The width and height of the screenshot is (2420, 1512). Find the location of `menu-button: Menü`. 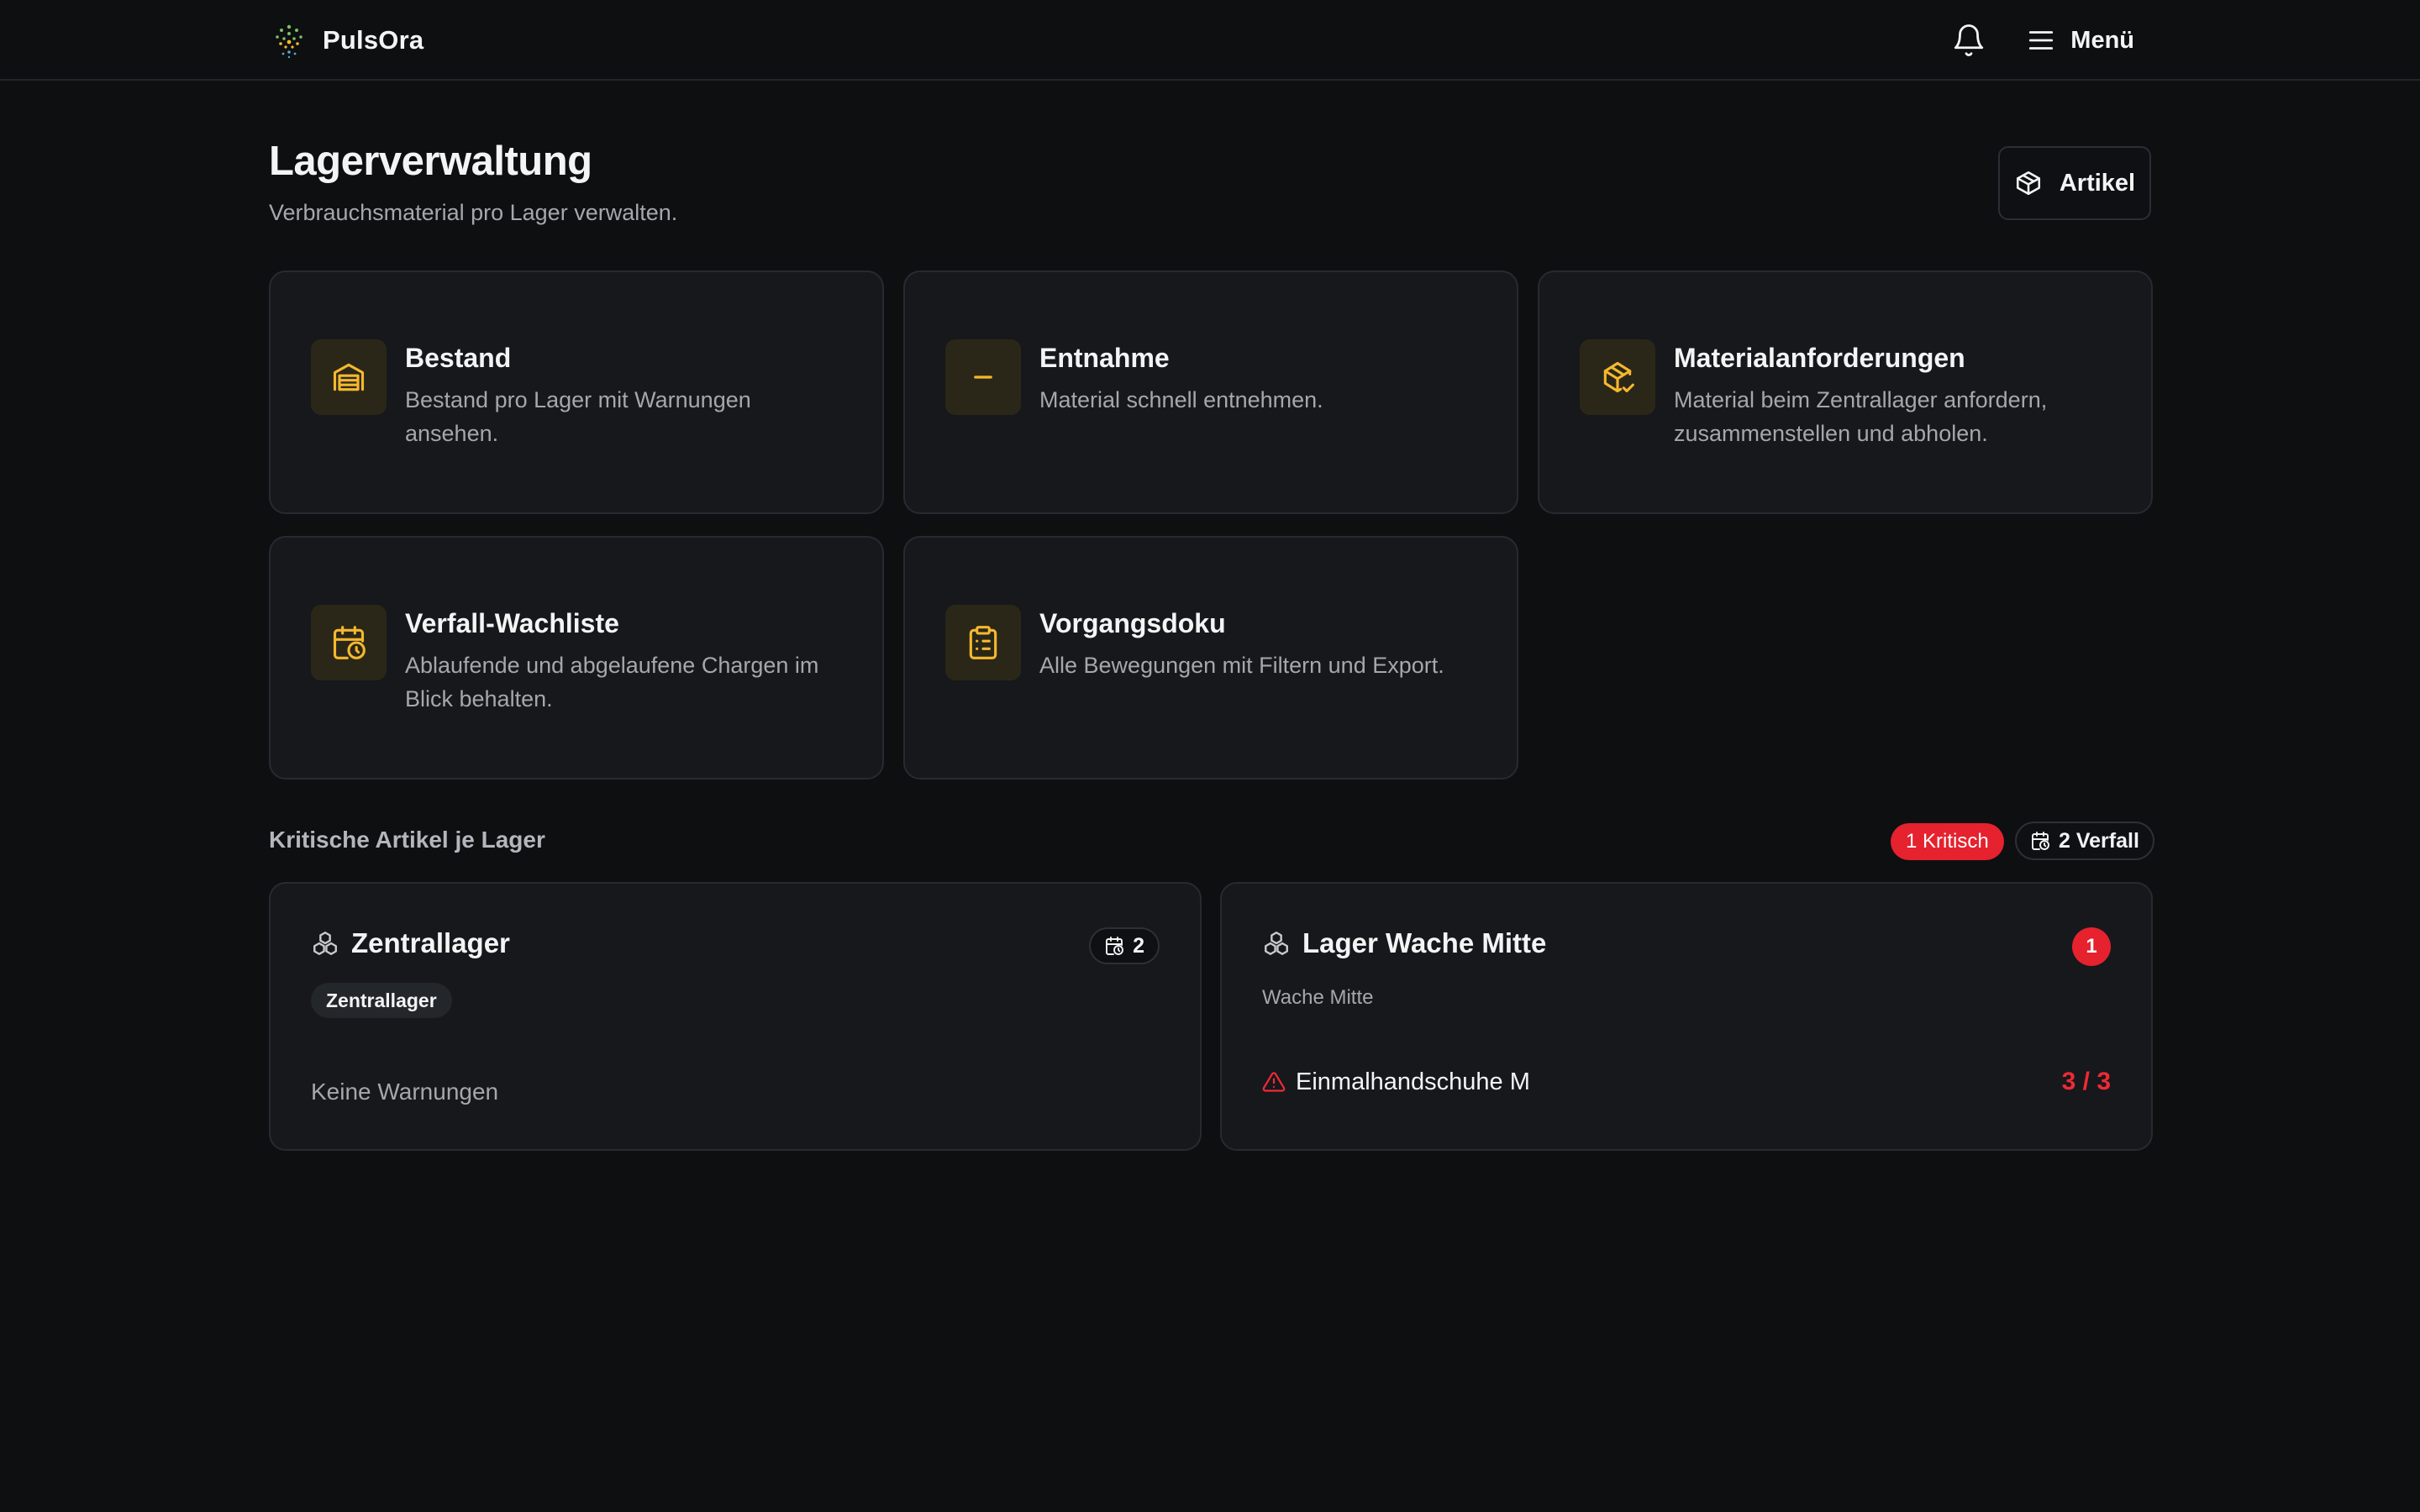

menu-button: Menü is located at coordinates (2080, 40).